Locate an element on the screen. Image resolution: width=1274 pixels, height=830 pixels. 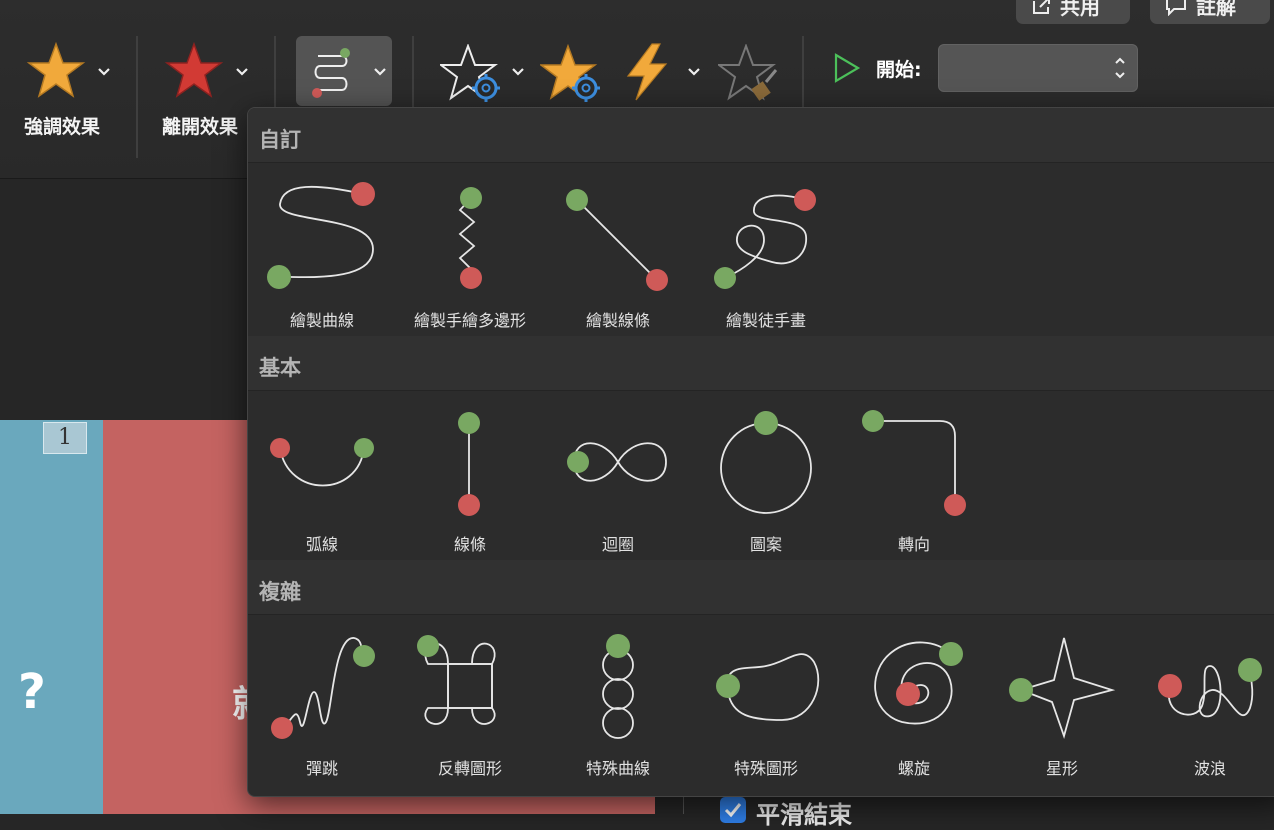
draw-scribble-icon is located at coordinates (765, 239).